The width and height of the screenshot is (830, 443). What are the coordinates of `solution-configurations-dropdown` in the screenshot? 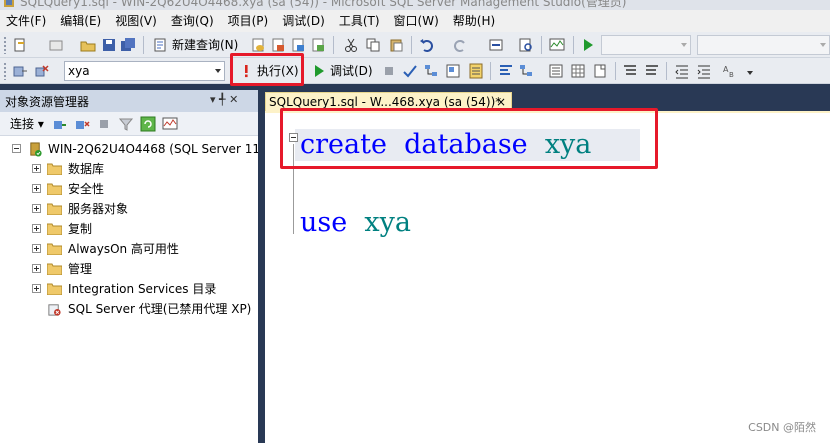 It's located at (646, 45).